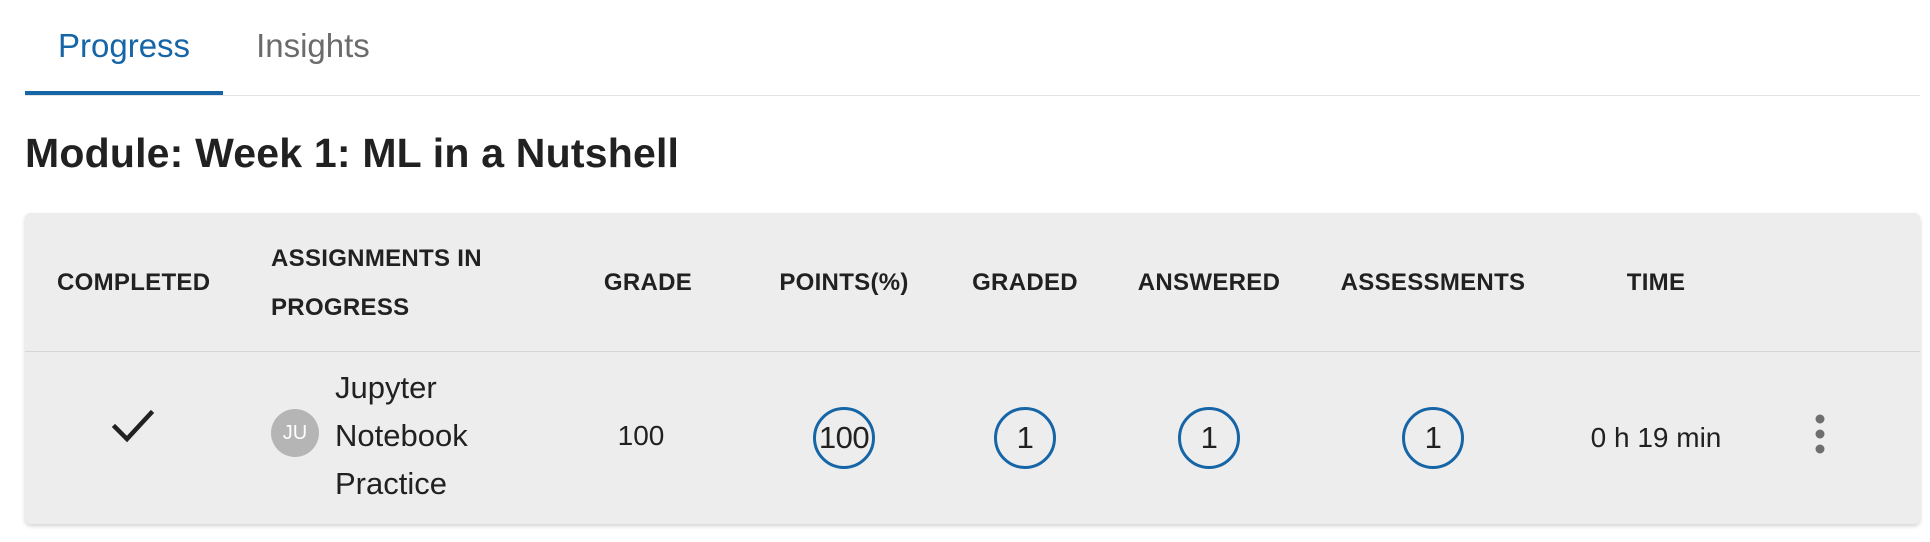 The width and height of the screenshot is (1930, 542). What do you see at coordinates (134, 282) in the screenshot?
I see `header-completed: COMPLETED` at bounding box center [134, 282].